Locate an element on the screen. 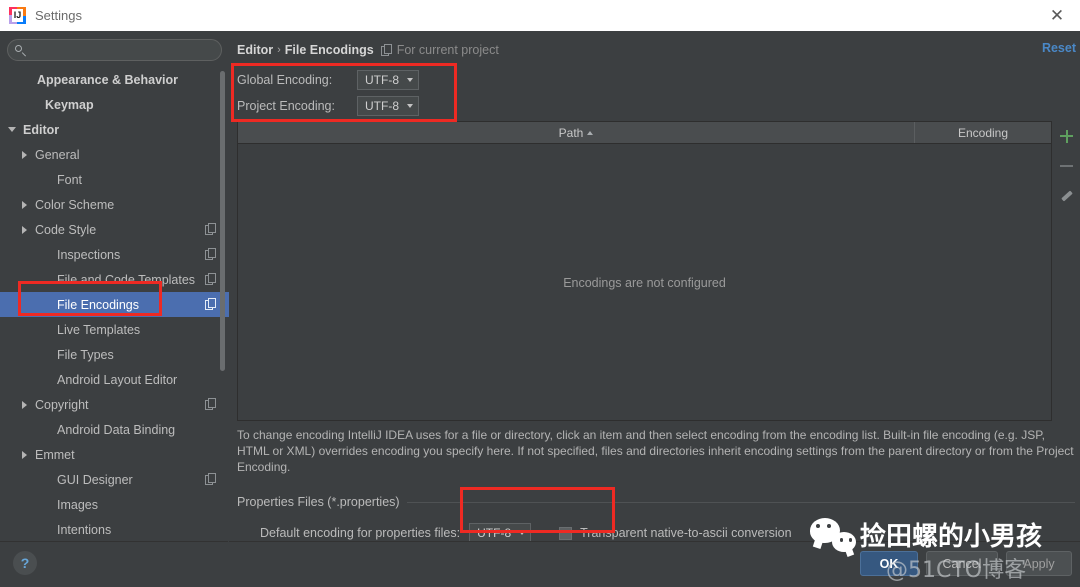  table-toolbar is located at coordinates (1066, 271).